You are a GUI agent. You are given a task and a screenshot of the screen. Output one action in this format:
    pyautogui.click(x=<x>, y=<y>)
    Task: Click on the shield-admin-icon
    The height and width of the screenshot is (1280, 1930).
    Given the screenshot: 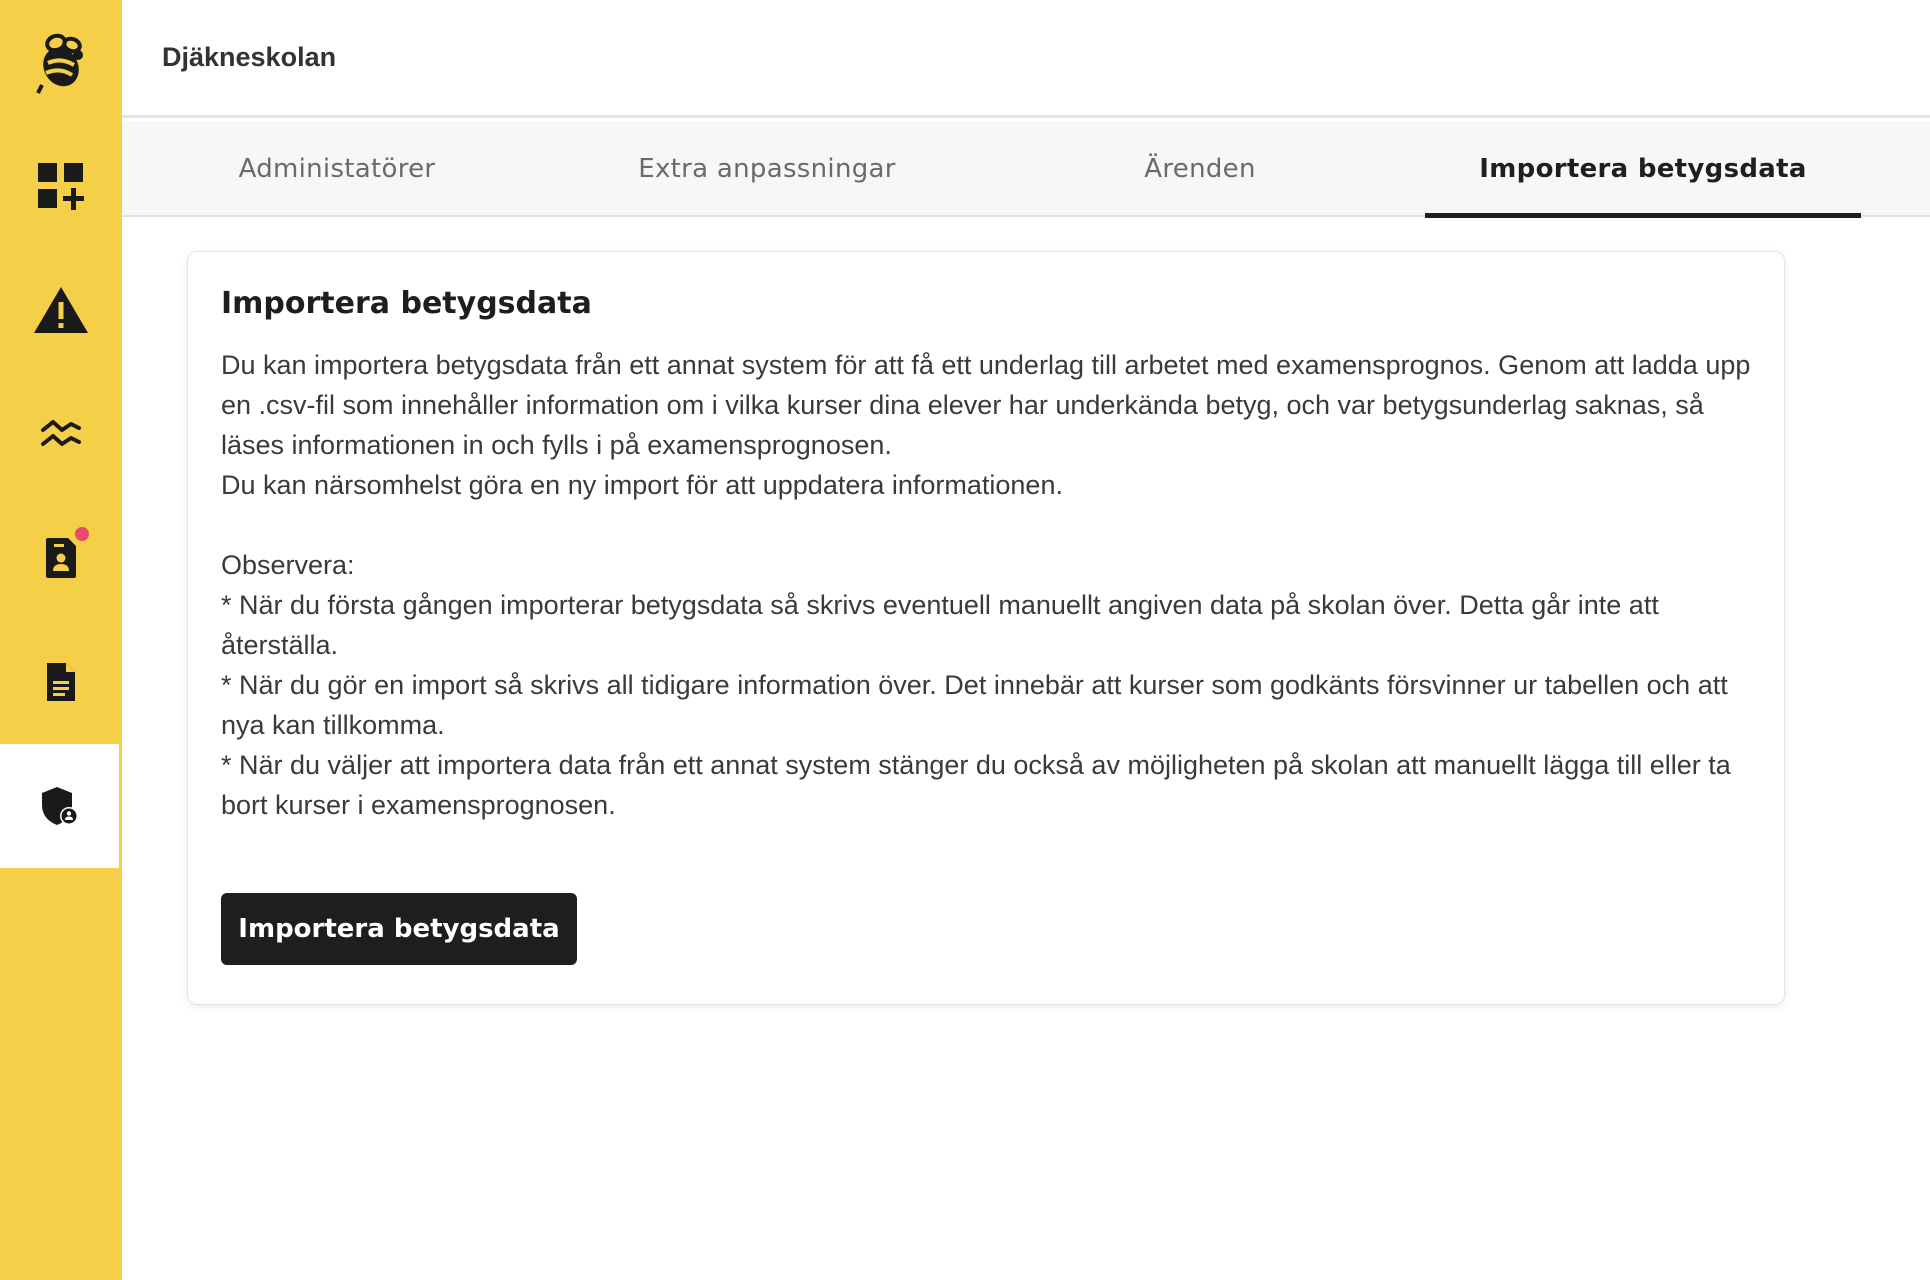 What is the action you would take?
    pyautogui.click(x=59, y=806)
    